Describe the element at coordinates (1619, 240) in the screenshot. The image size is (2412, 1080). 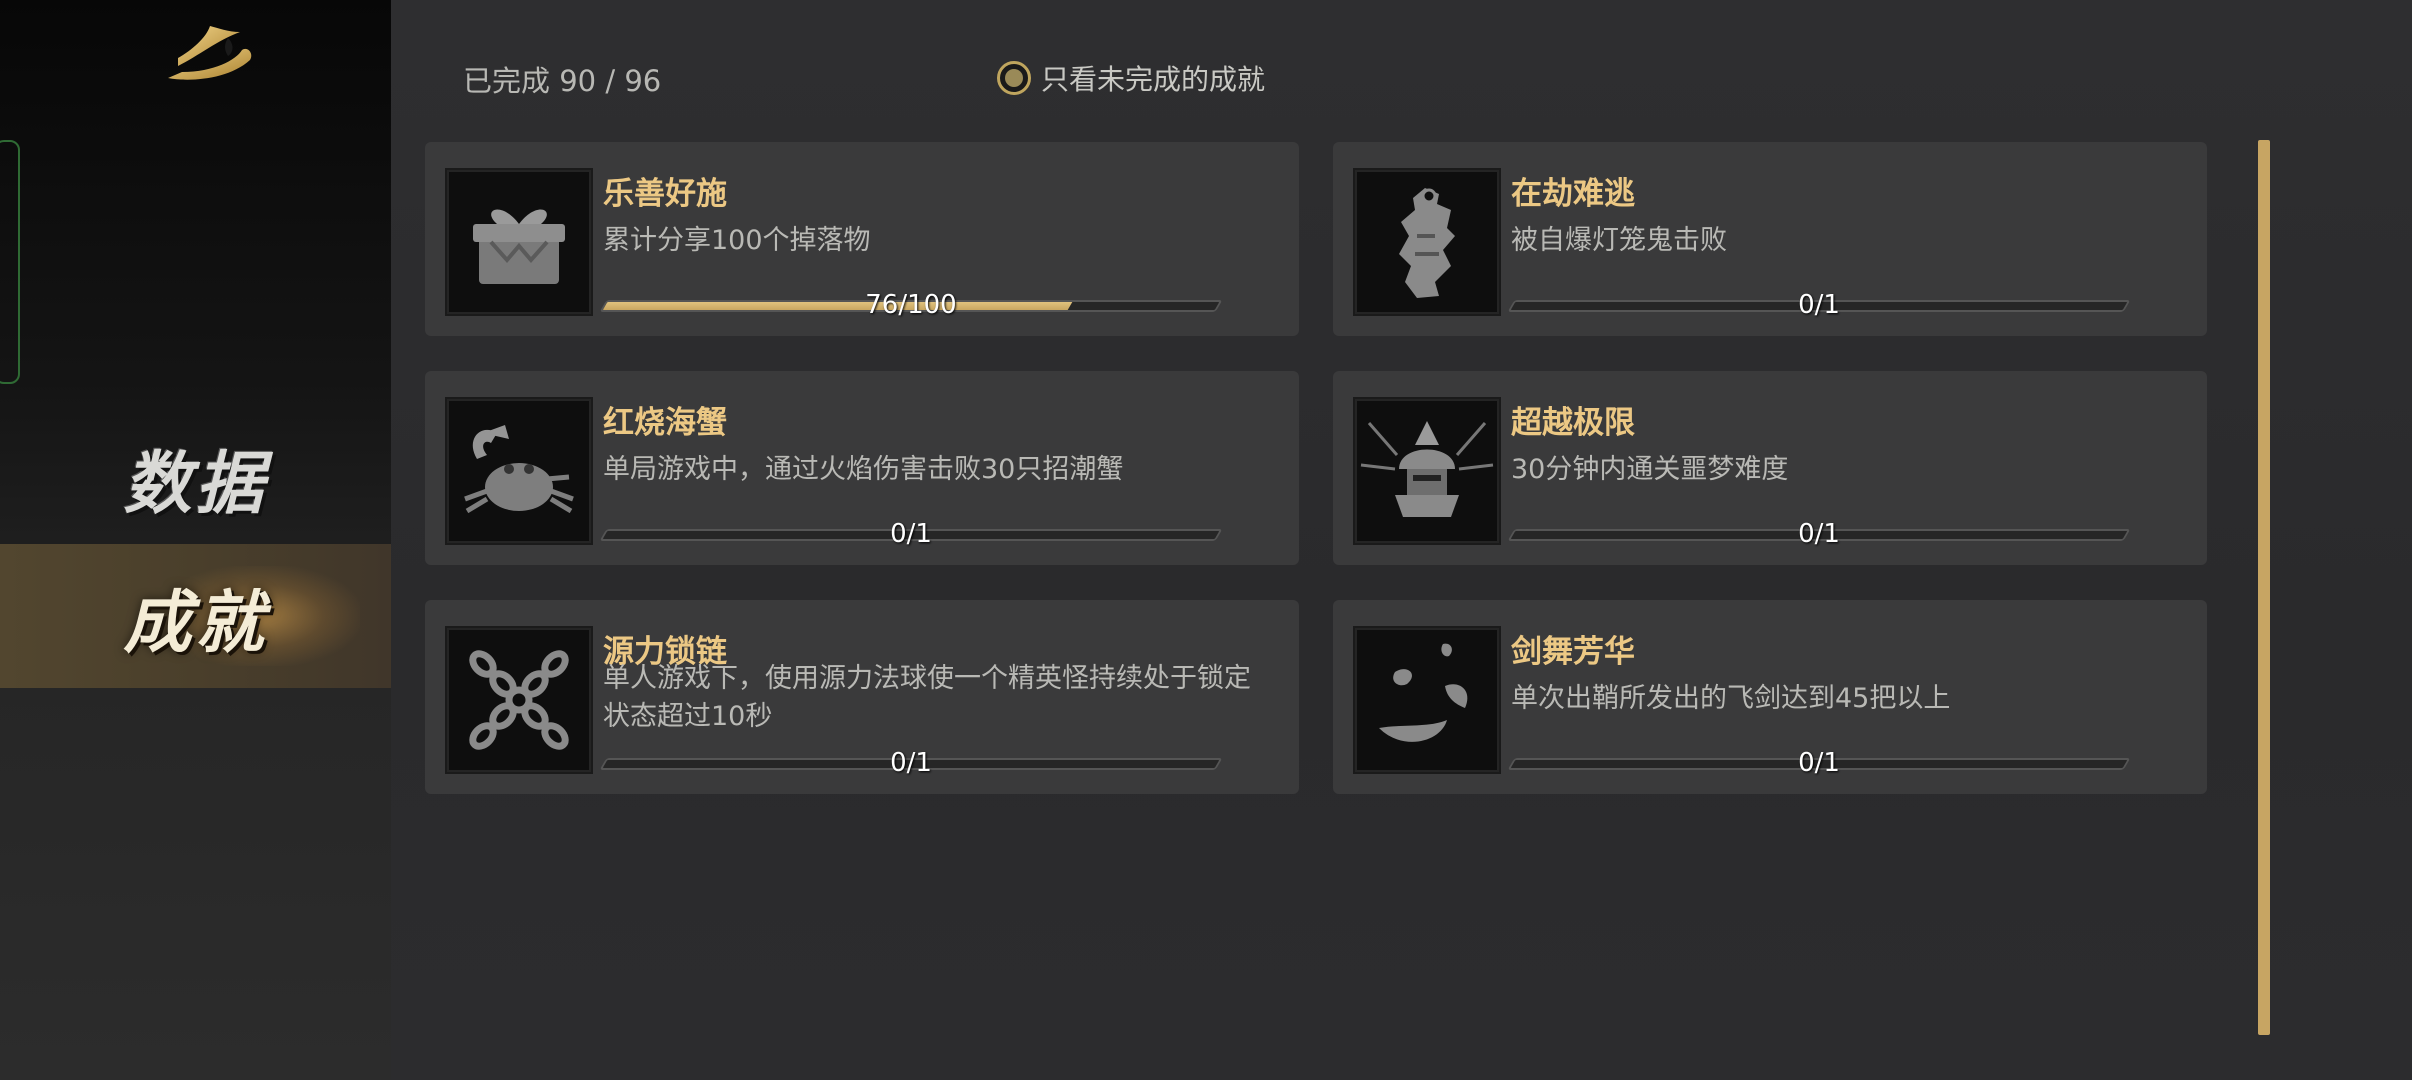
I see `achievement-description: 被自爆灯笼鬼击败` at that location.